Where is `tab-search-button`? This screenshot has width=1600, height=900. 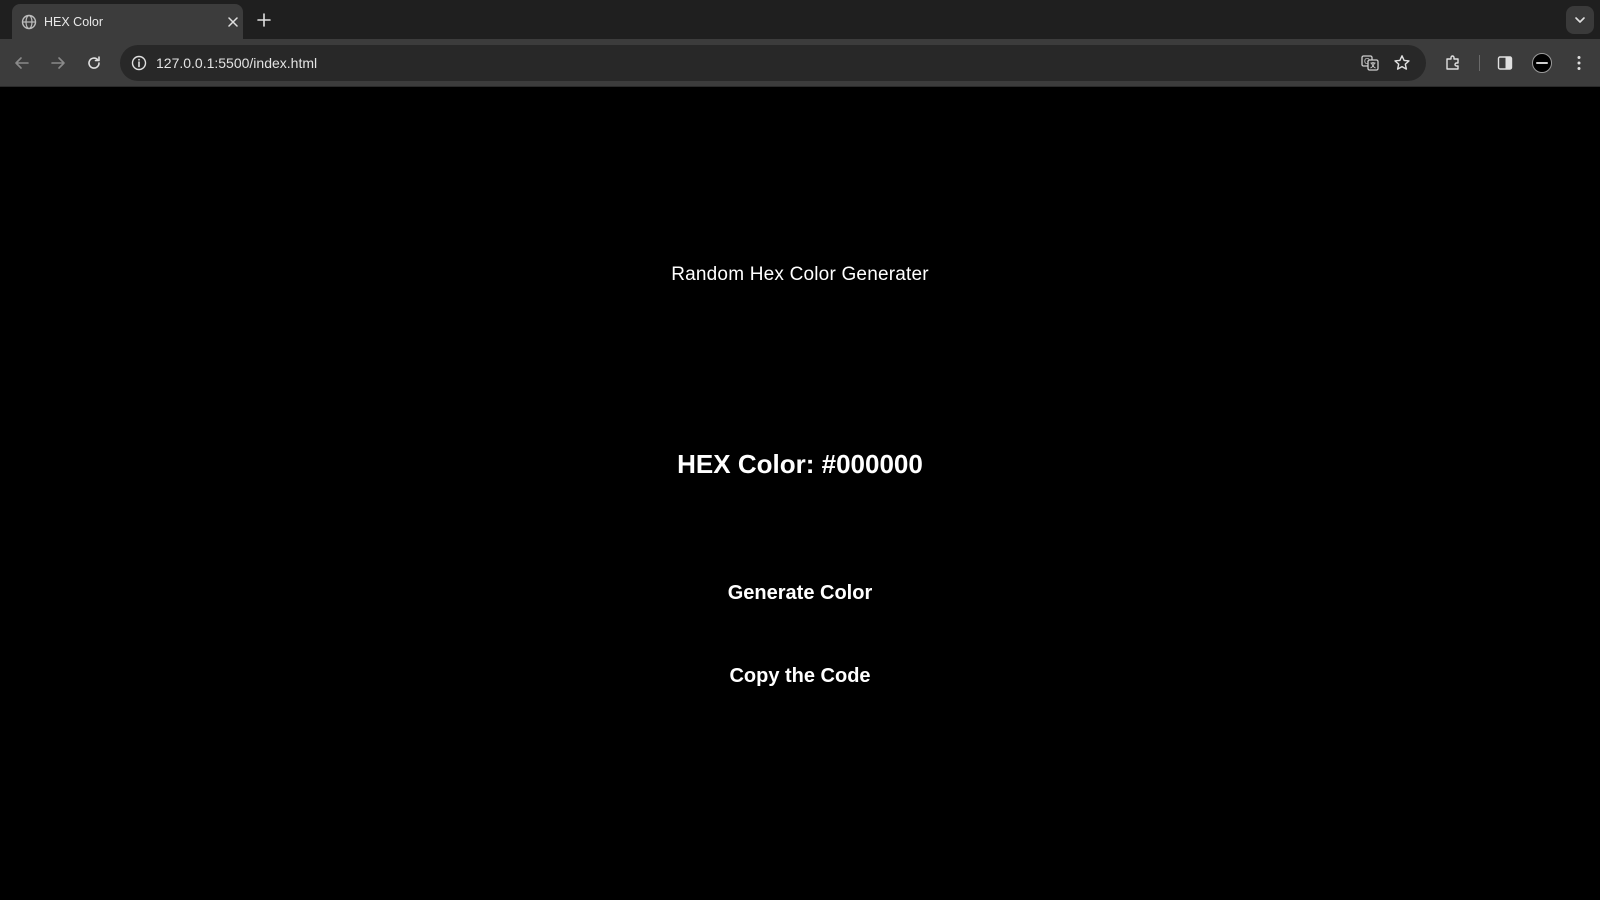
tab-search-button is located at coordinates (1580, 20).